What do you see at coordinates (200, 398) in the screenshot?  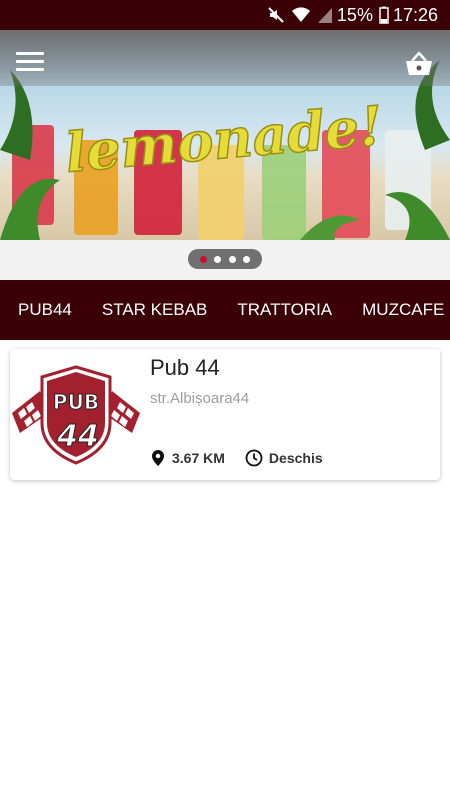 I see `restaurant-address: str.Albișoara44` at bounding box center [200, 398].